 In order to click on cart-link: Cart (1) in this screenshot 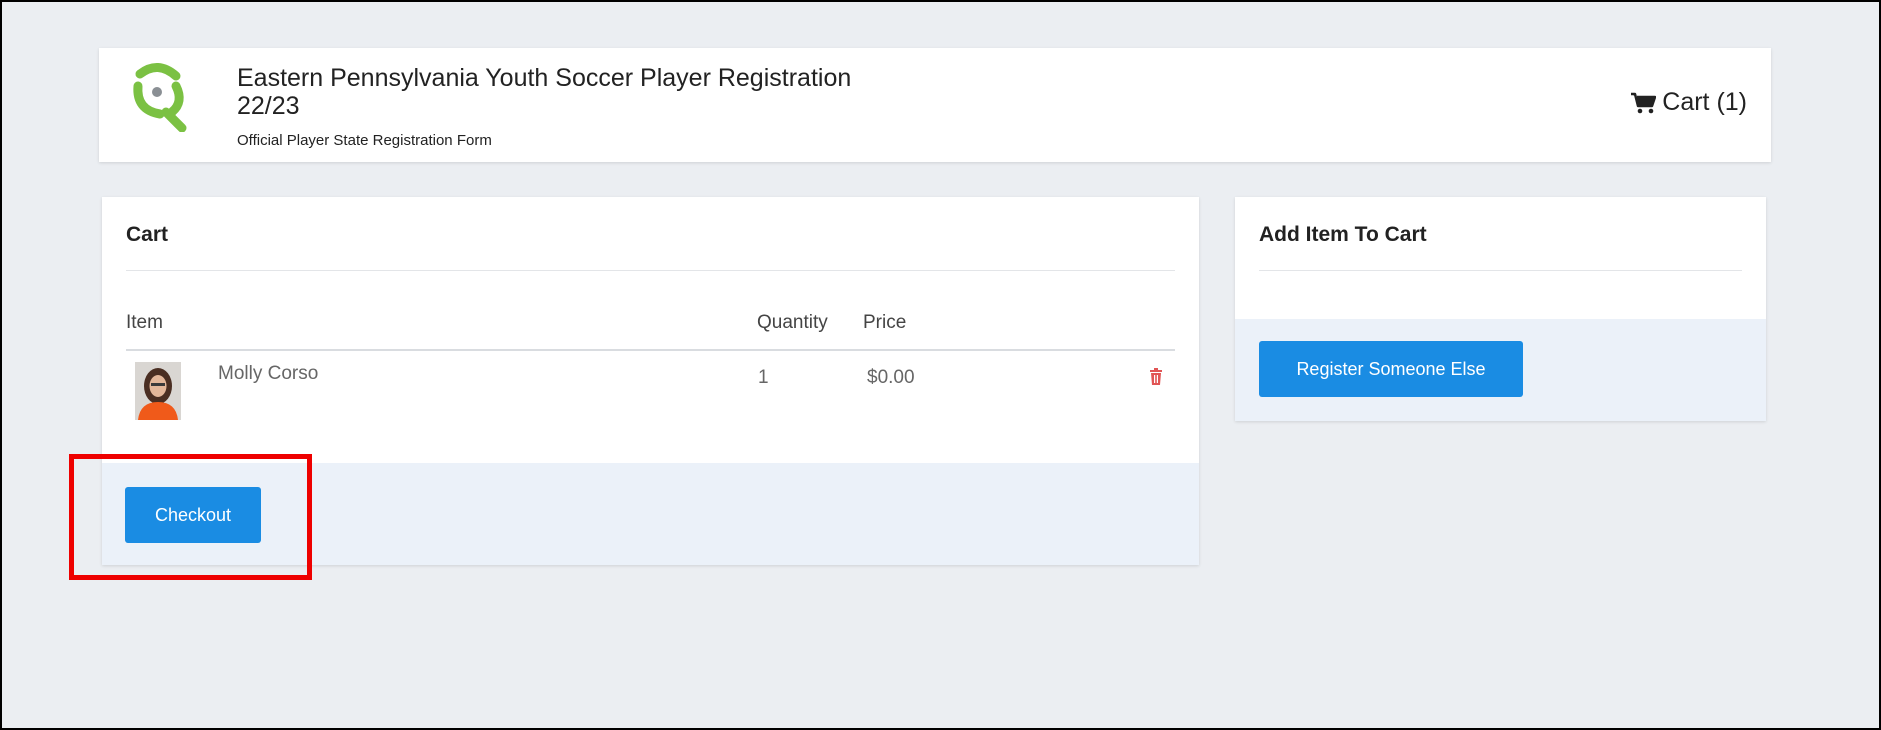, I will do `click(1688, 102)`.